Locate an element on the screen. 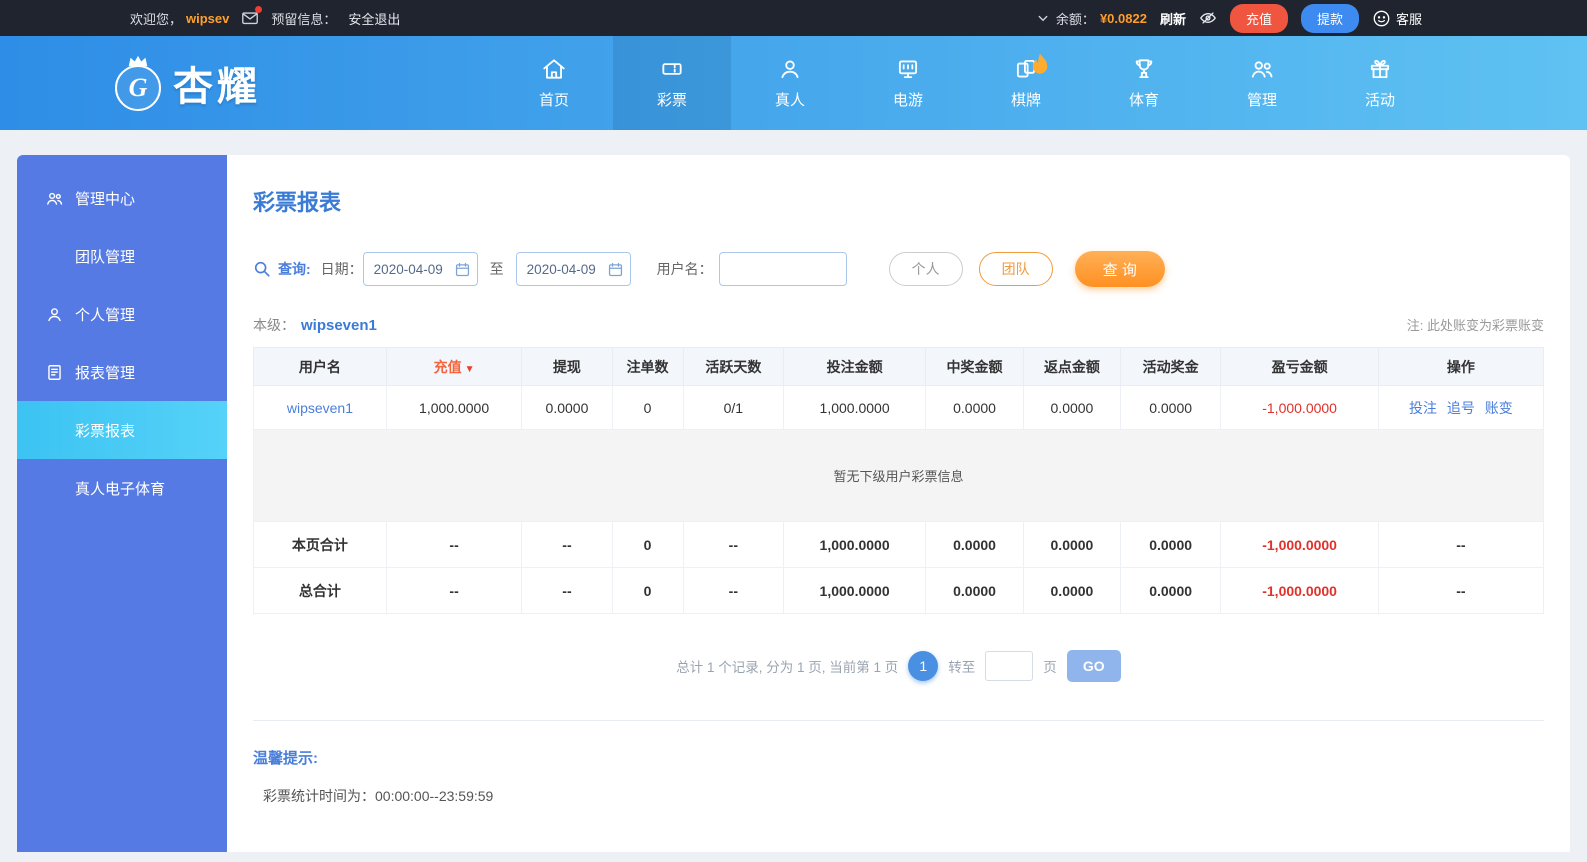 This screenshot has height=862, width=1587. action-chase-link: 追号 is located at coordinates (1461, 408).